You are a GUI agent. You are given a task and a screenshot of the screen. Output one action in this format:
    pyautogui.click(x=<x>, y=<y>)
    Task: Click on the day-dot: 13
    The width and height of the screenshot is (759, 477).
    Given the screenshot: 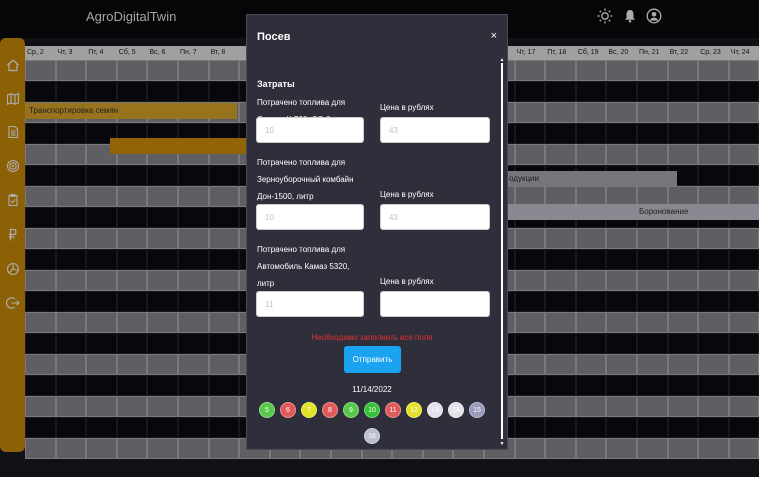 What is the action you would take?
    pyautogui.click(x=435, y=410)
    